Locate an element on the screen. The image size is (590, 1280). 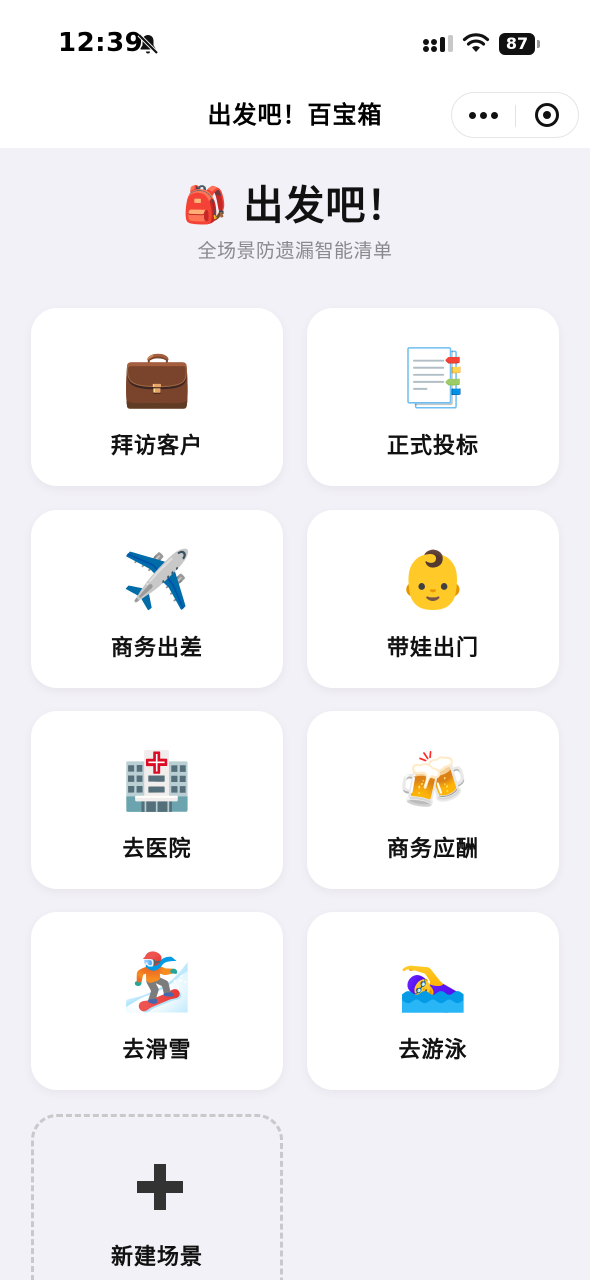
scene-label: 去滑雪 is located at coordinates (157, 1050).